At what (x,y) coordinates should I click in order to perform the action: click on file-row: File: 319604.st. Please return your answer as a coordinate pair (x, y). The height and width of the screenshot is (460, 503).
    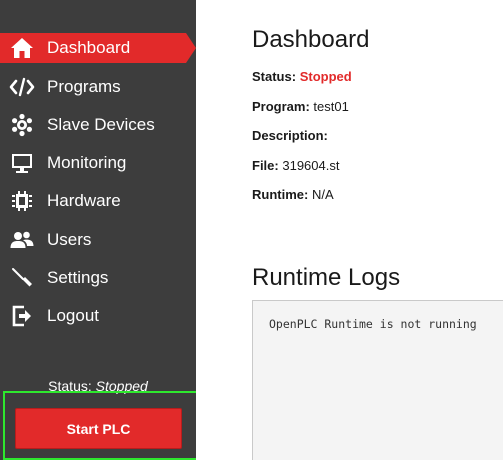
    Looking at the image, I should click on (295, 165).